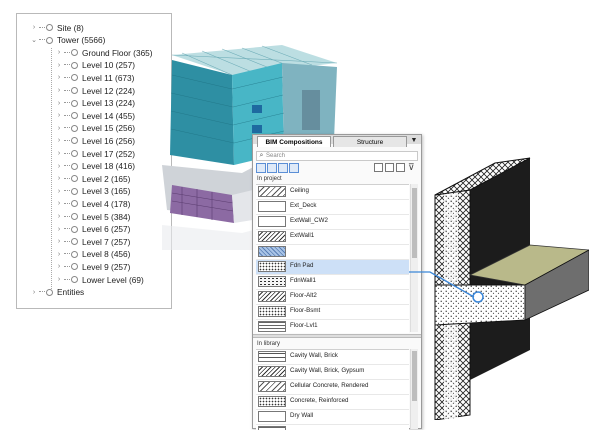 The height and width of the screenshot is (430, 589). Describe the element at coordinates (95, 77) in the screenshot. I see `tree-item: › Level 11 (673)` at that location.